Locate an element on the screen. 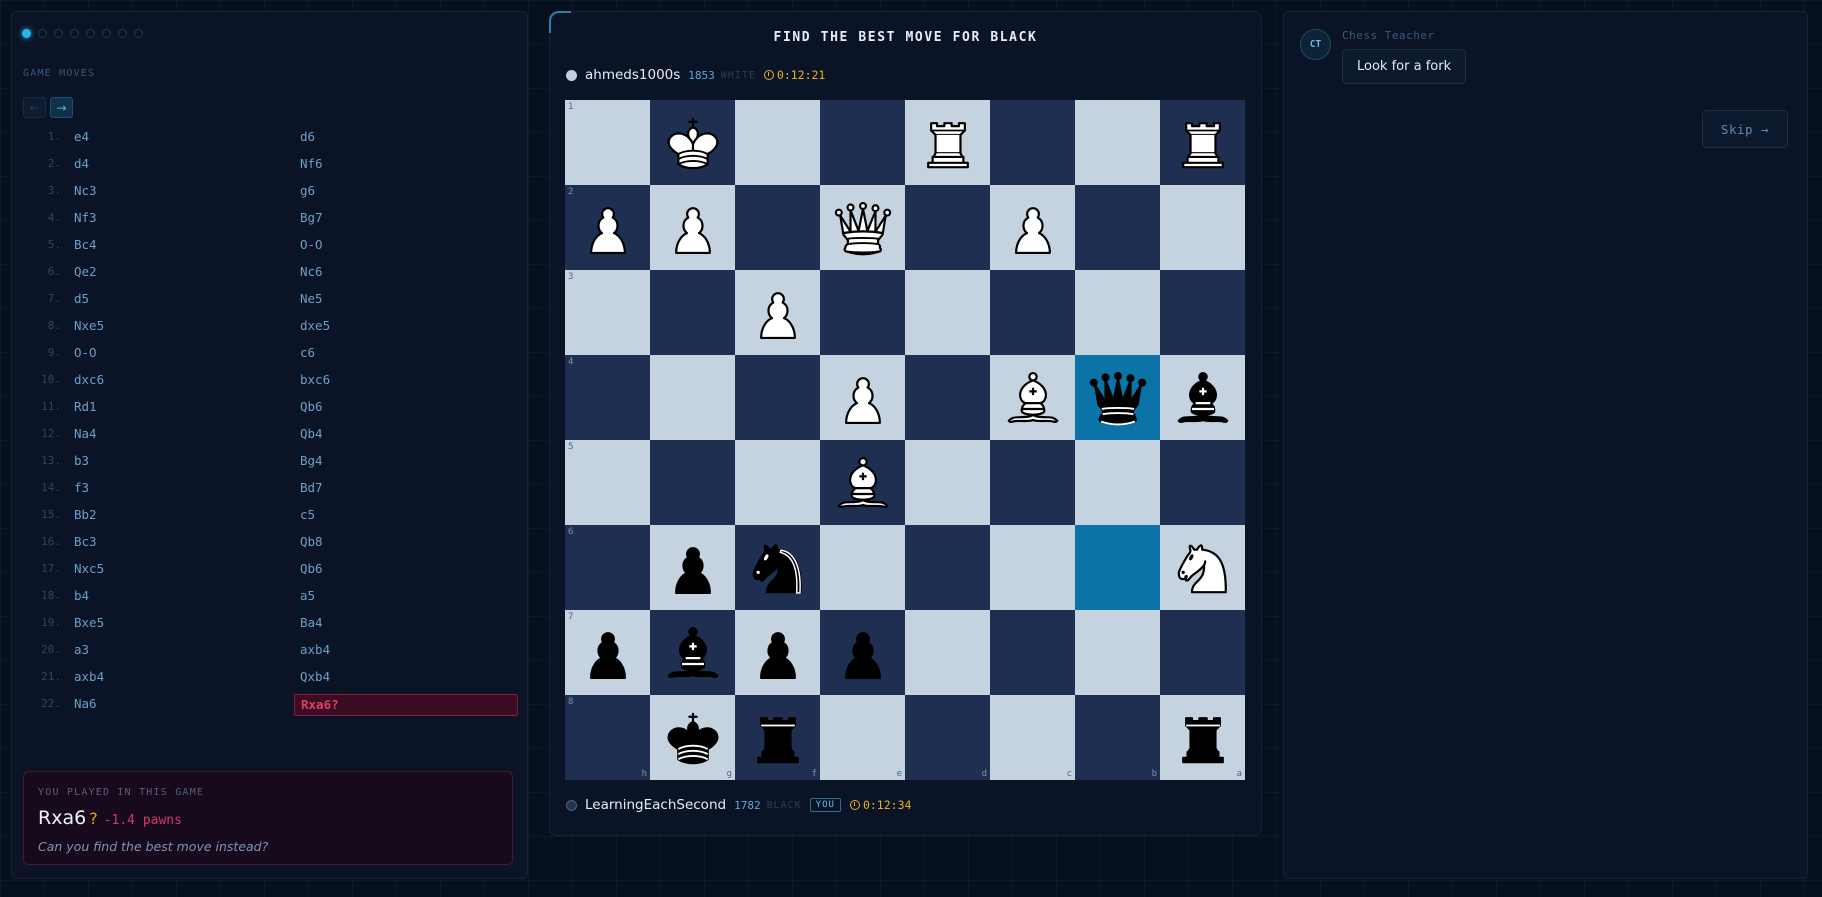 Image resolution: width=1822 pixels, height=897 pixels. black-king-icon is located at coordinates (693, 738).